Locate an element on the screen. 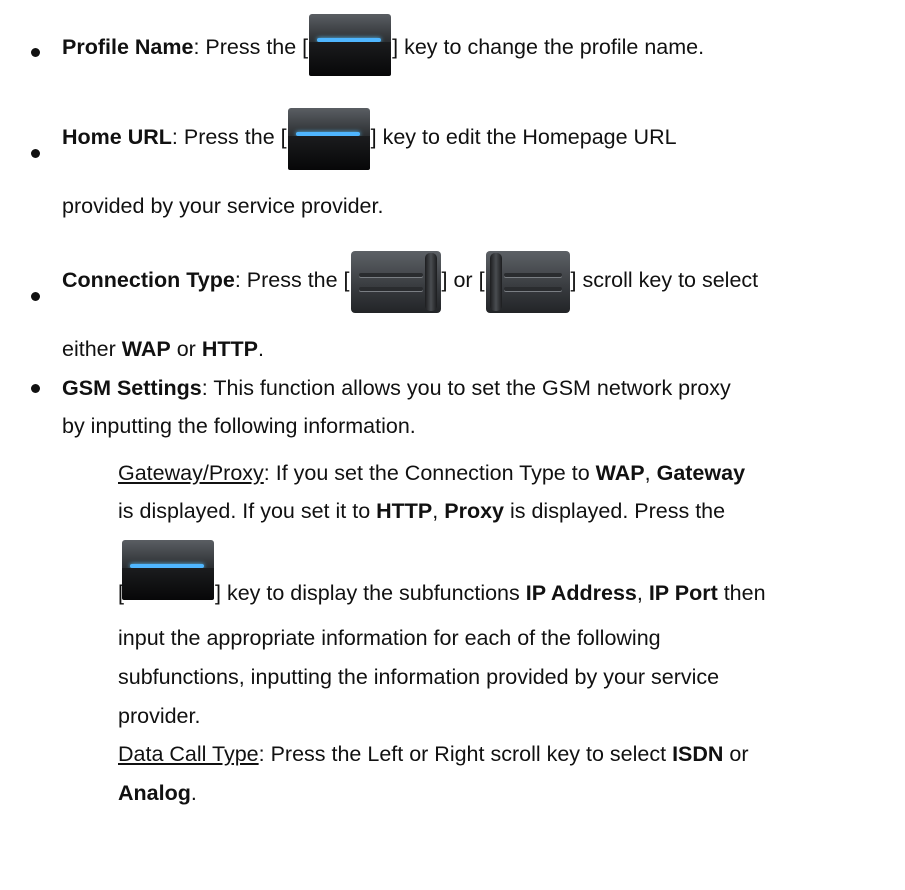 The image size is (905, 890). home-url-label: Home URL is located at coordinates (117, 137).